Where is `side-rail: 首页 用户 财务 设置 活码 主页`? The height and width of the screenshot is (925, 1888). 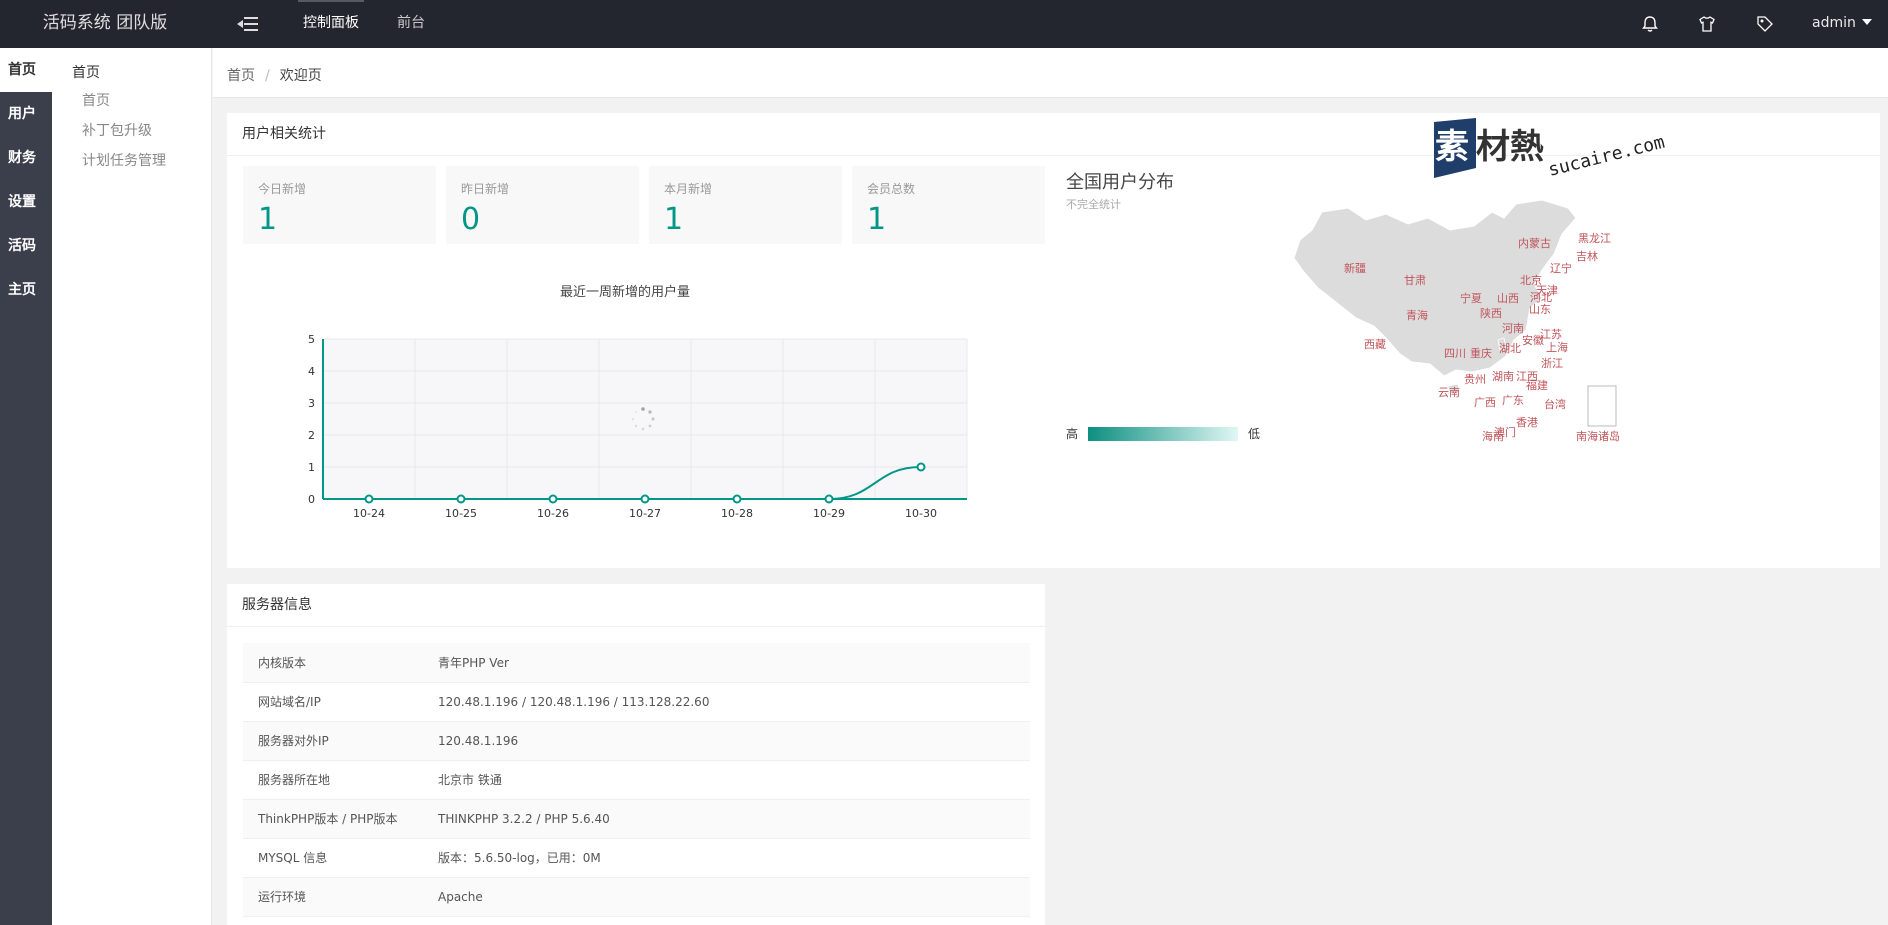 side-rail: 首页 用户 财务 设置 活码 主页 is located at coordinates (26, 486).